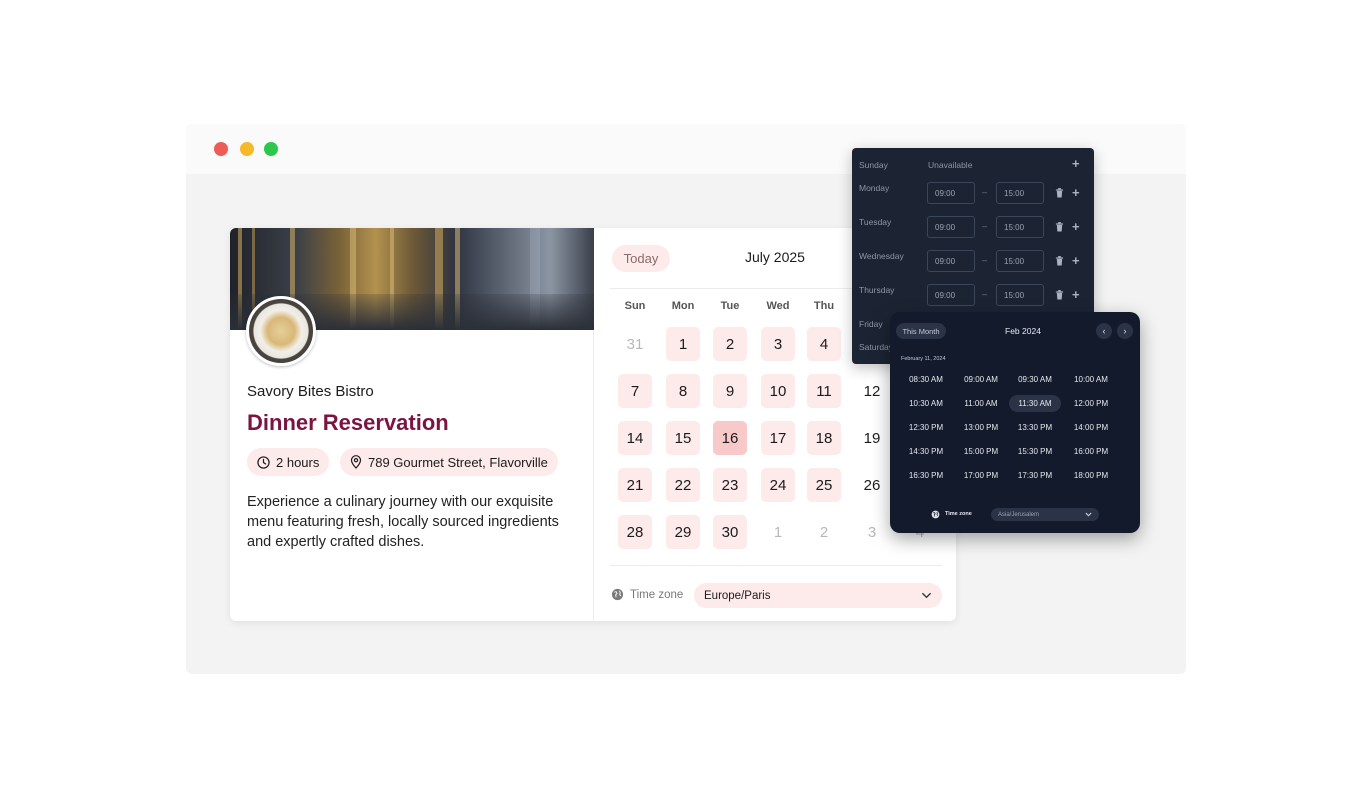  What do you see at coordinates (824, 391) in the screenshot?
I see `calendar-day: 11` at bounding box center [824, 391].